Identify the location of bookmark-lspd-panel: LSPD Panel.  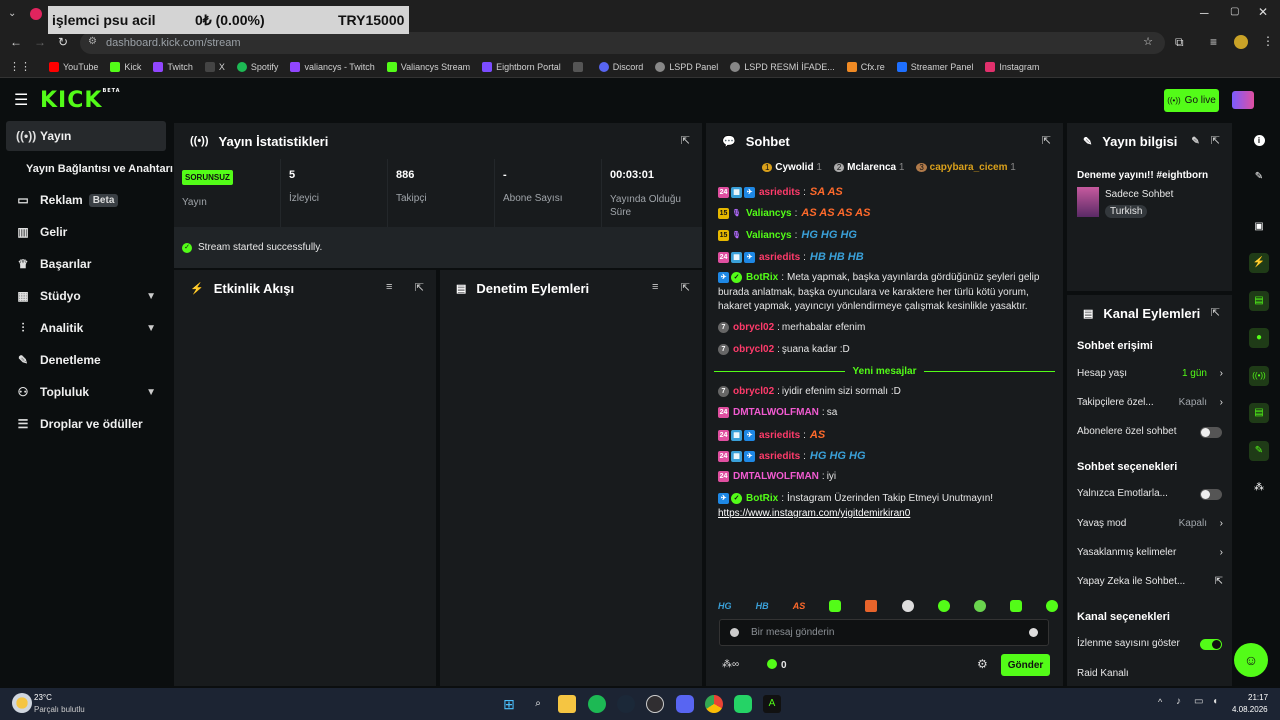
(686, 66).